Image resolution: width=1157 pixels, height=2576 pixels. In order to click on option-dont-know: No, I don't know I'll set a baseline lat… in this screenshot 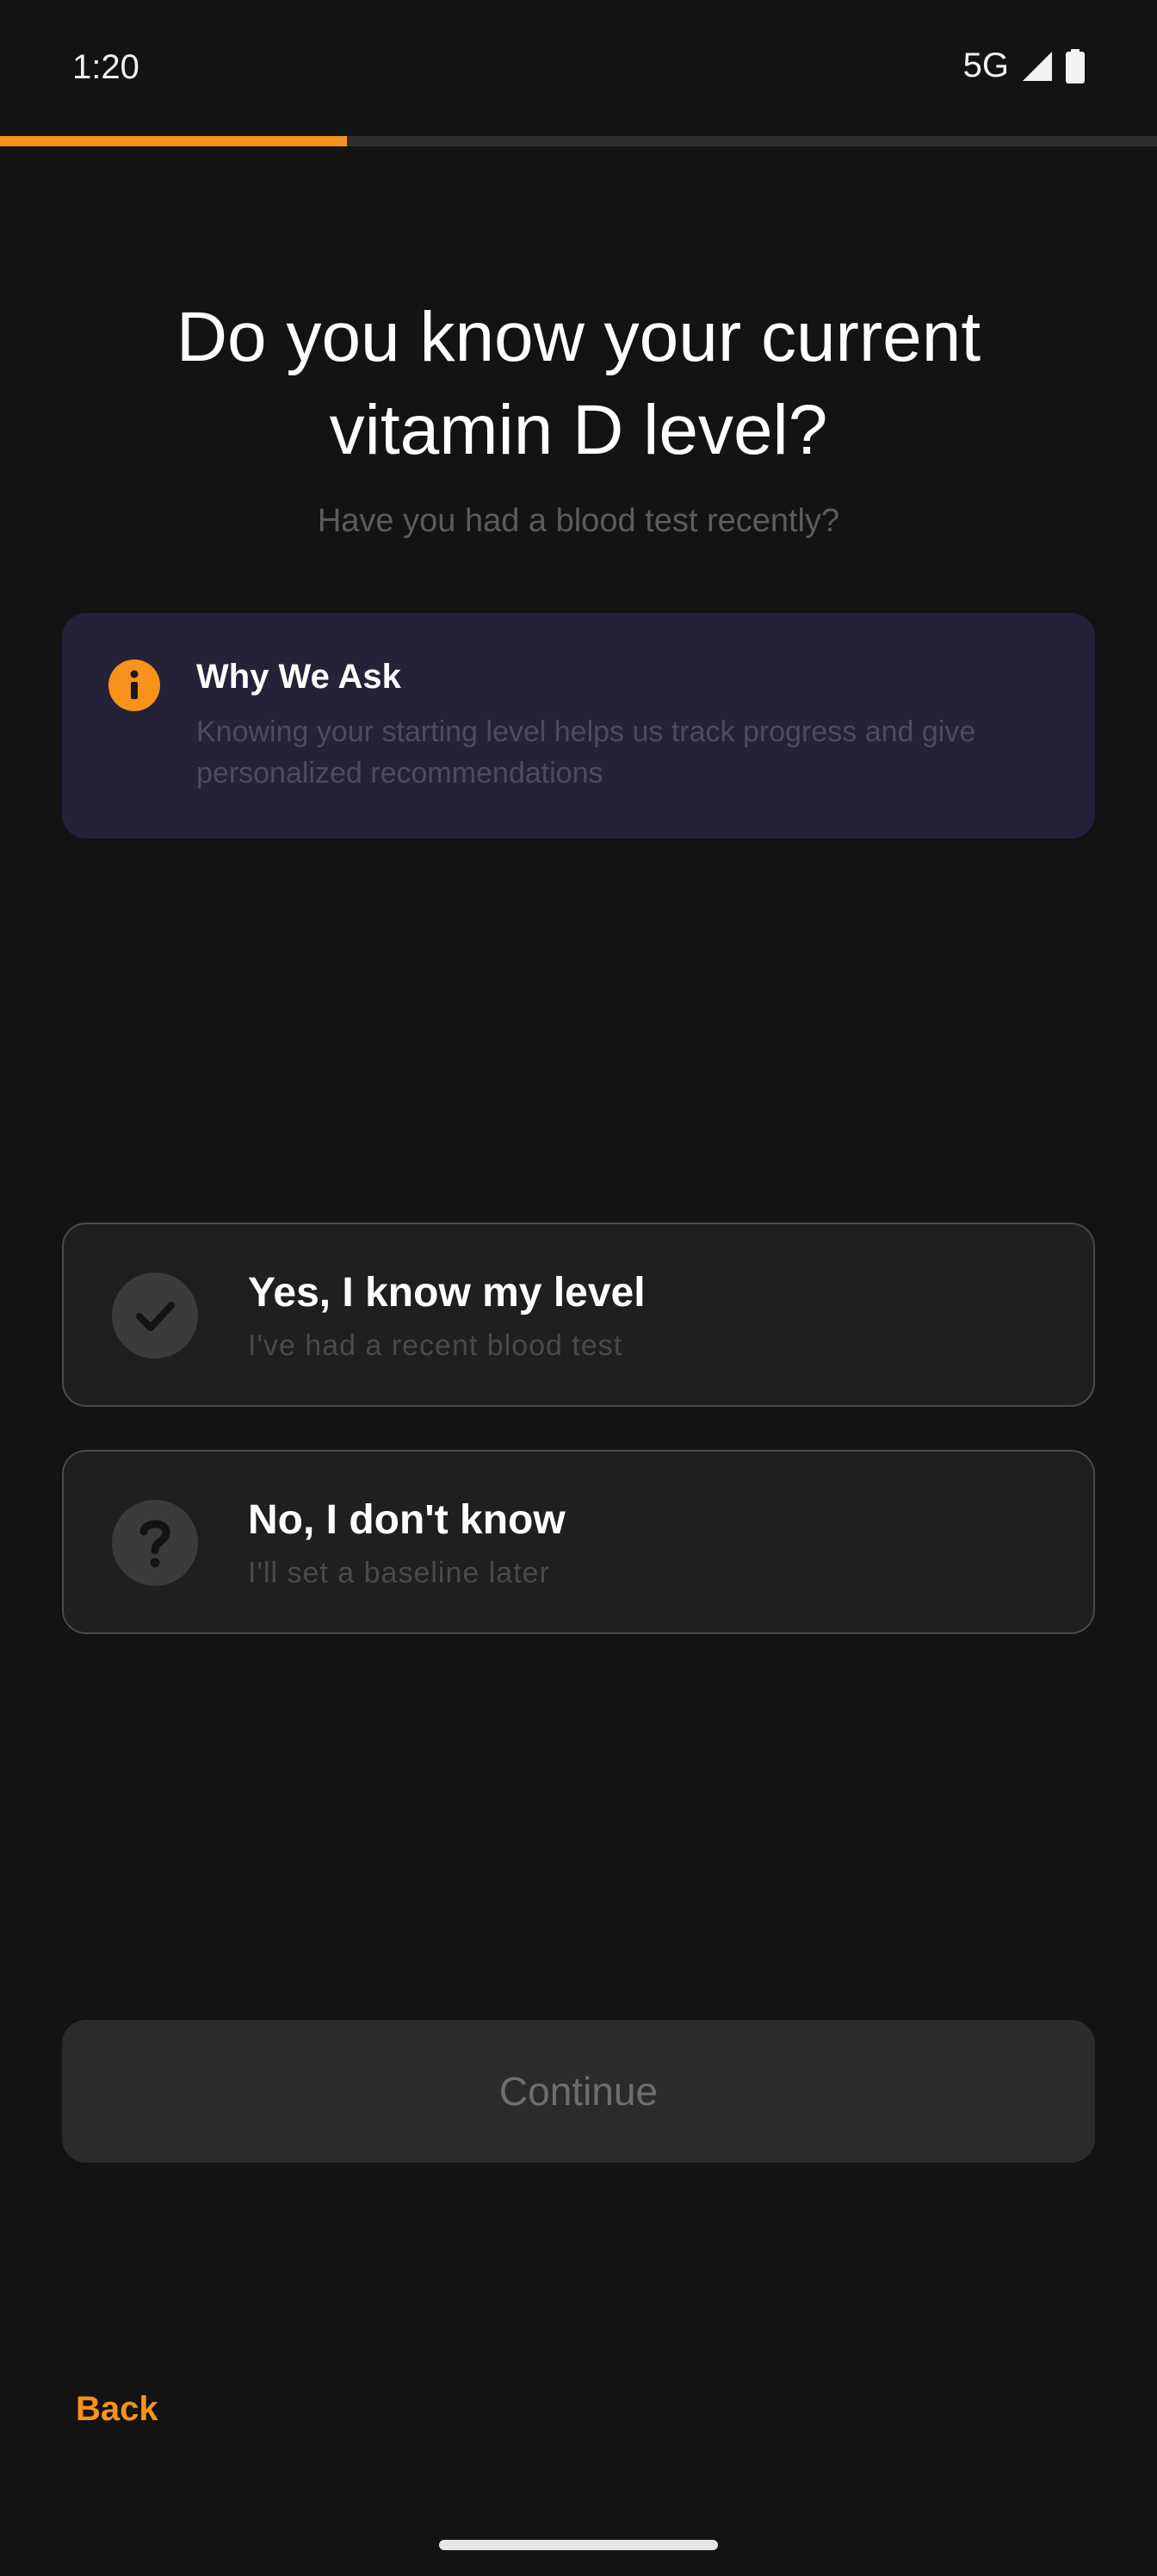, I will do `click(579, 1542)`.